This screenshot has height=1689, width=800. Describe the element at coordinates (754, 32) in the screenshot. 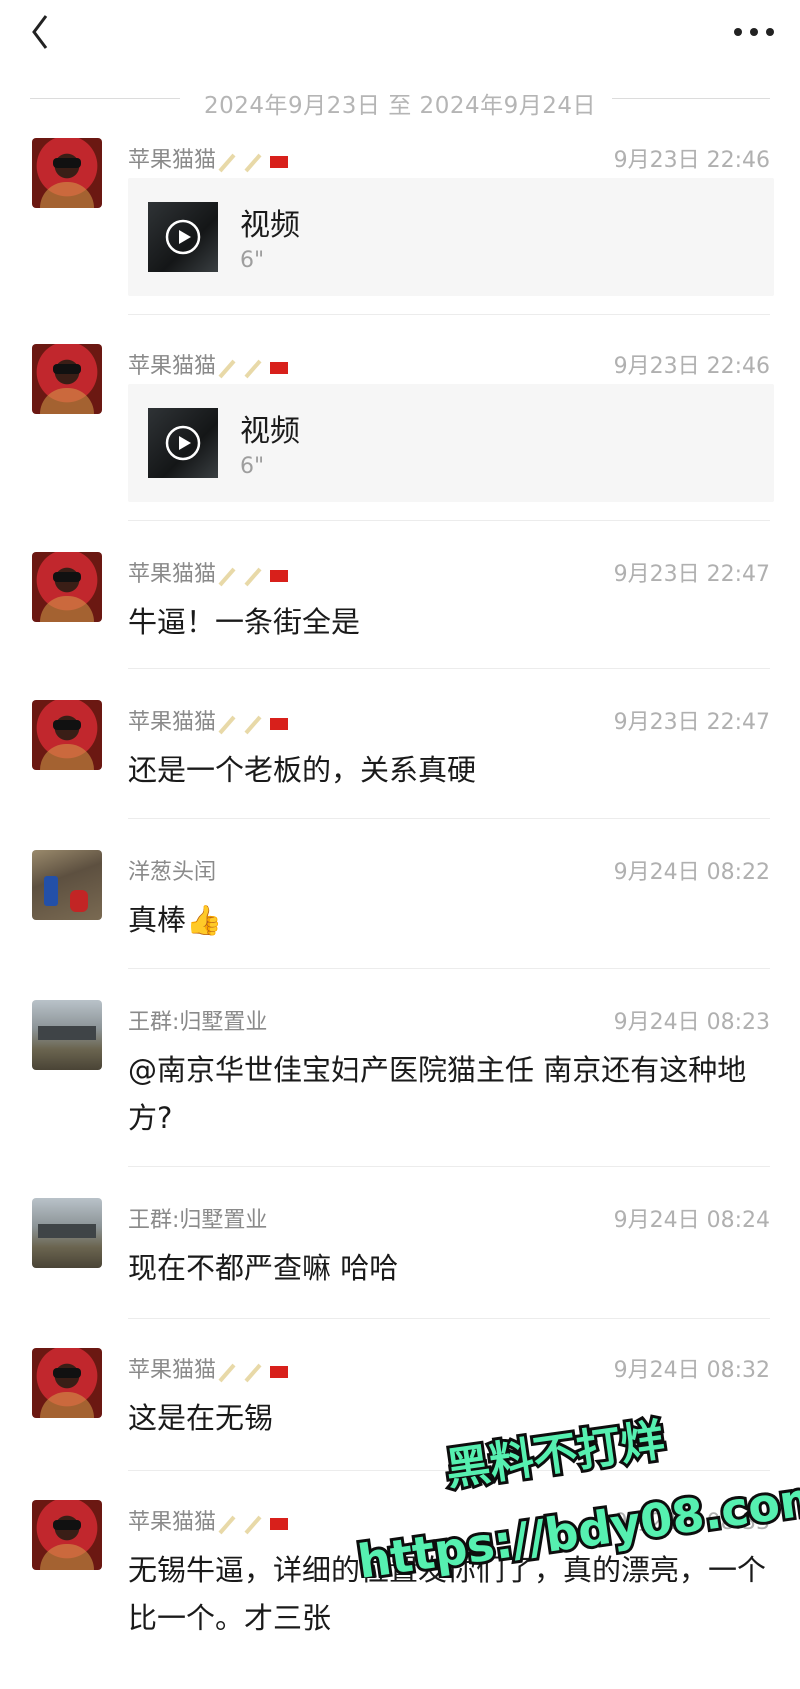

I see `more-options-icon` at that location.